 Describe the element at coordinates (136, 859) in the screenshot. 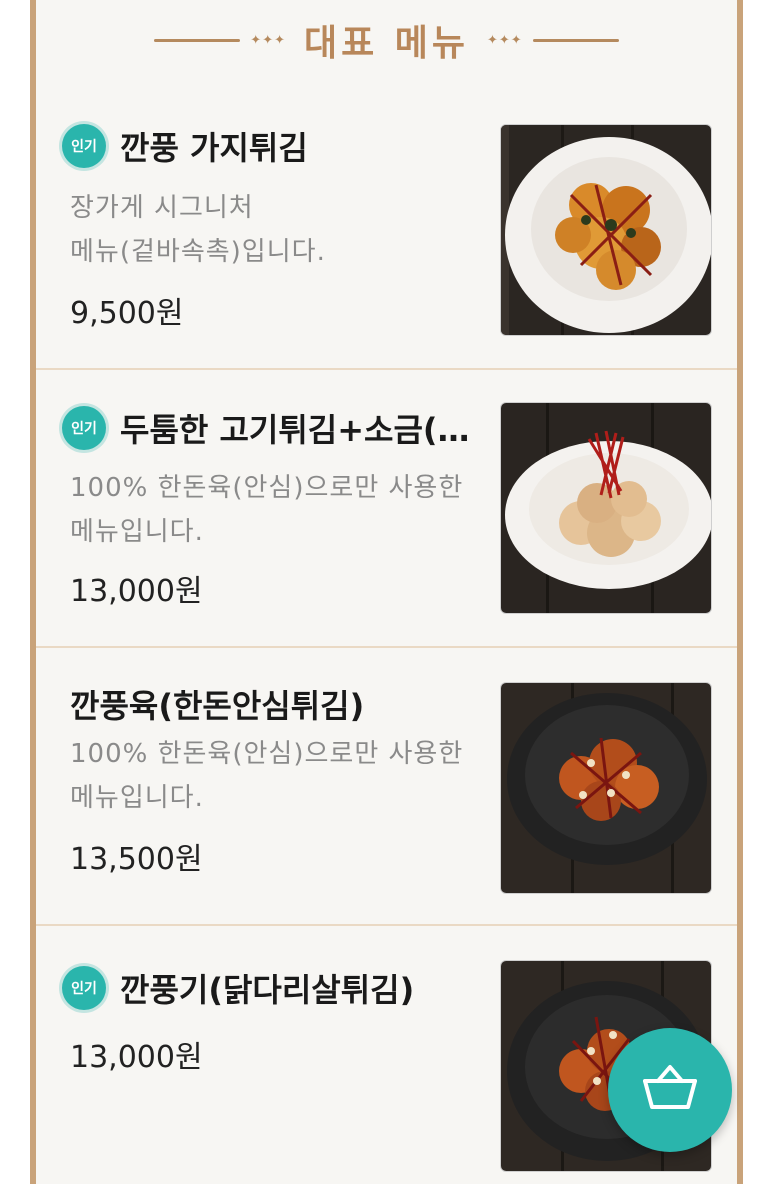

I see `item-price: 13,500원` at that location.